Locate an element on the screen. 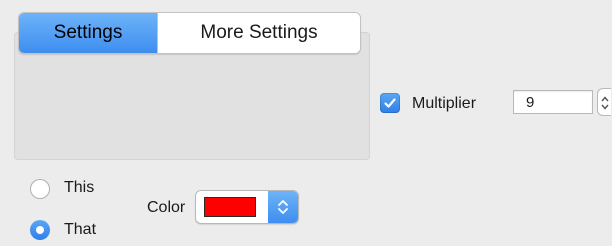 This screenshot has width=612, height=246. tab-bar: Settings More Settings is located at coordinates (189, 33).